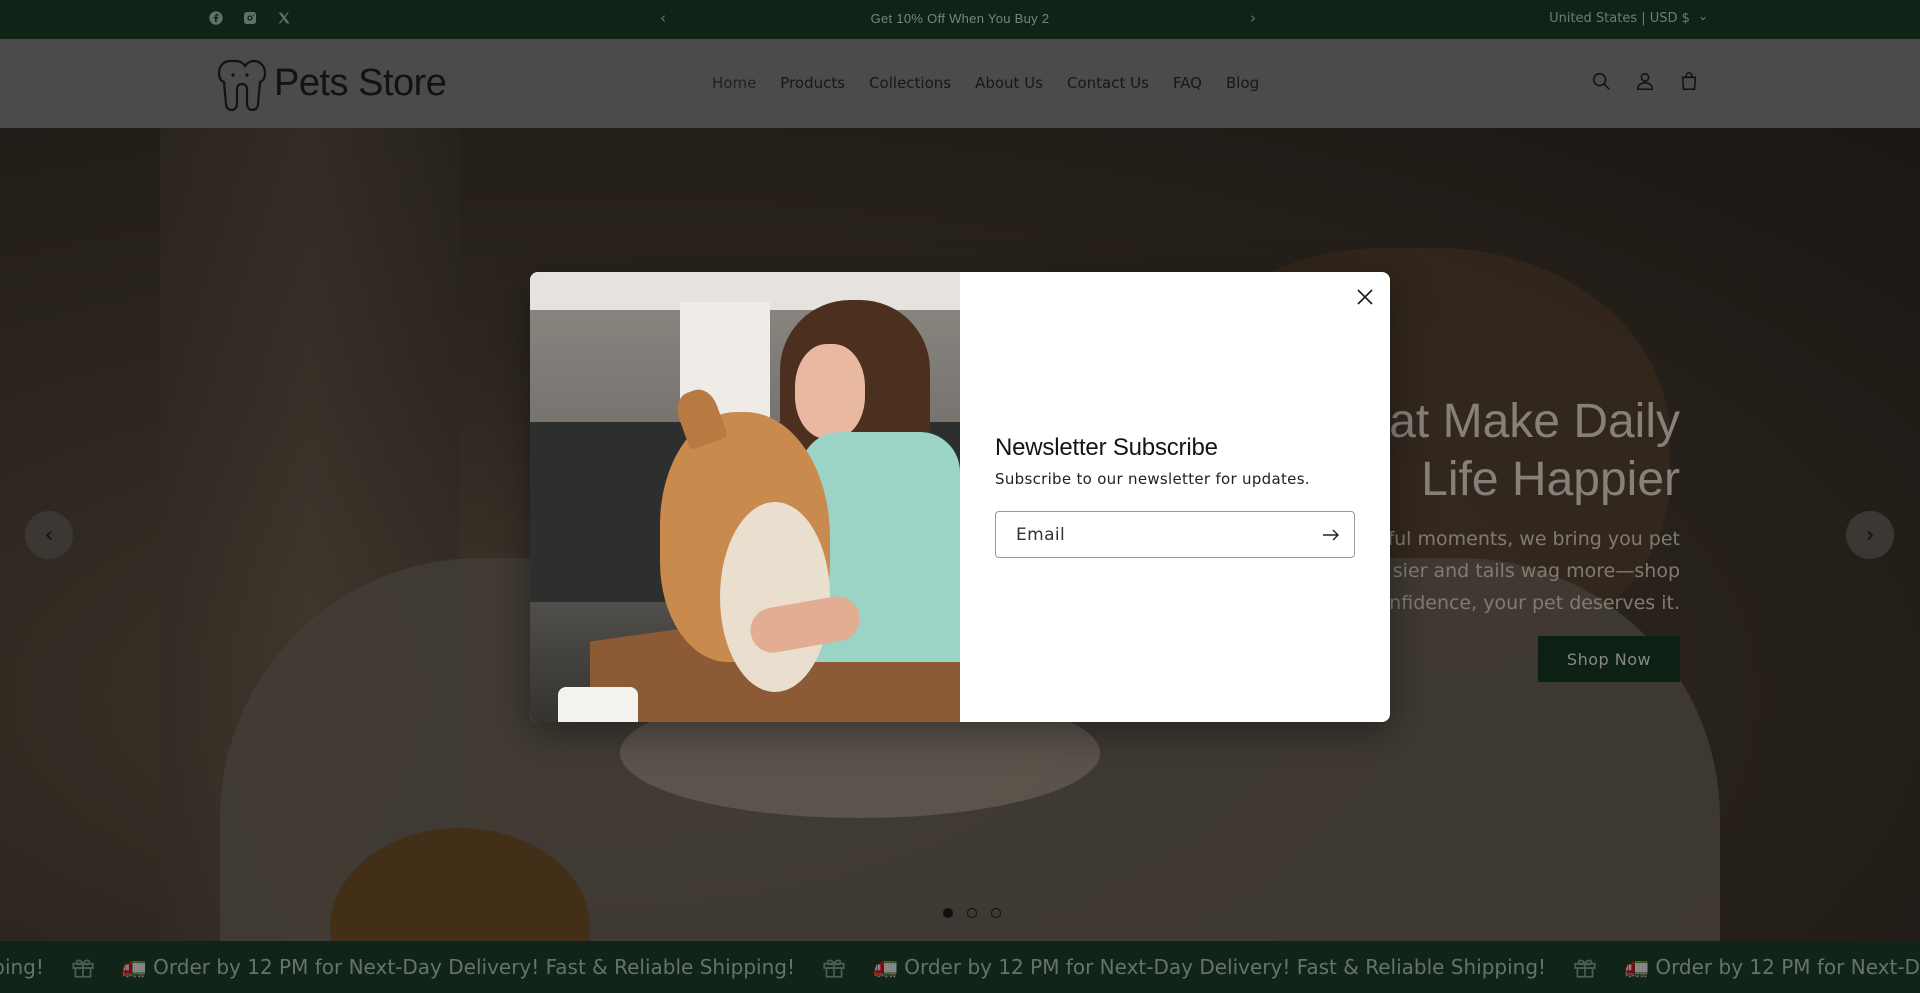  I want to click on close-icon, so click(1365, 297).